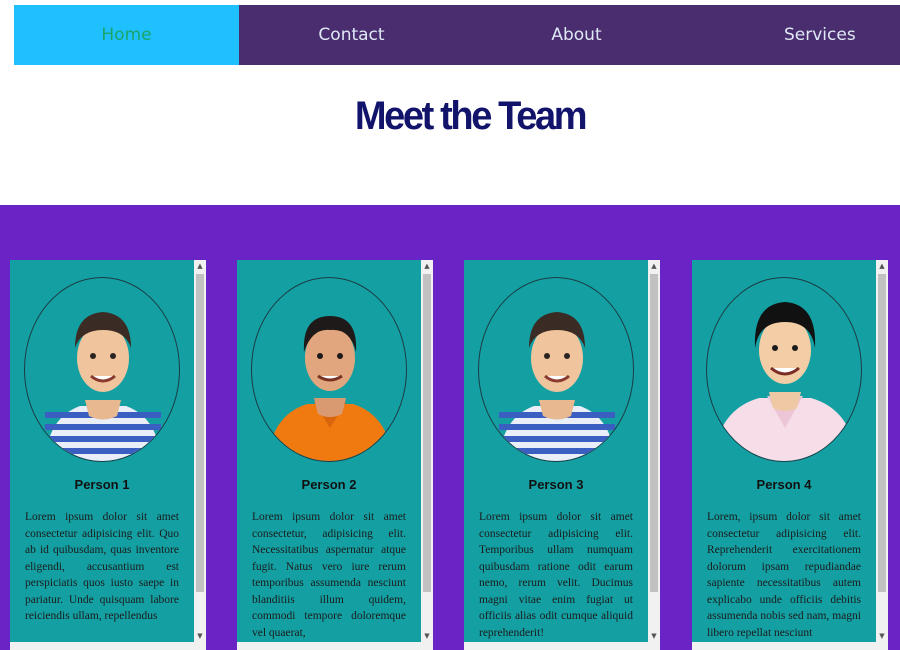 This screenshot has height=650, width=900. Describe the element at coordinates (794, 35) in the screenshot. I see `nav-item-services: Services` at that location.